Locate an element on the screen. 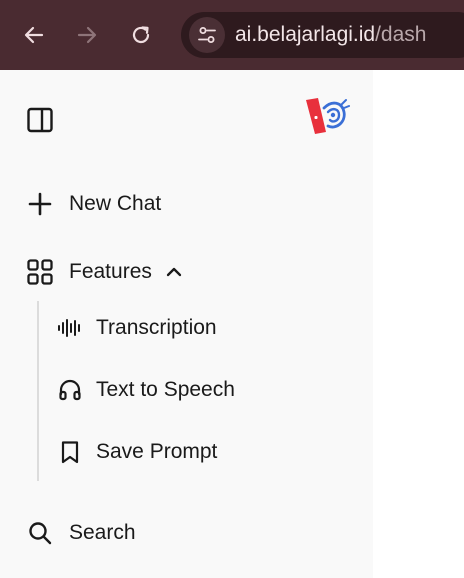  search-button: Search is located at coordinates (81, 533).